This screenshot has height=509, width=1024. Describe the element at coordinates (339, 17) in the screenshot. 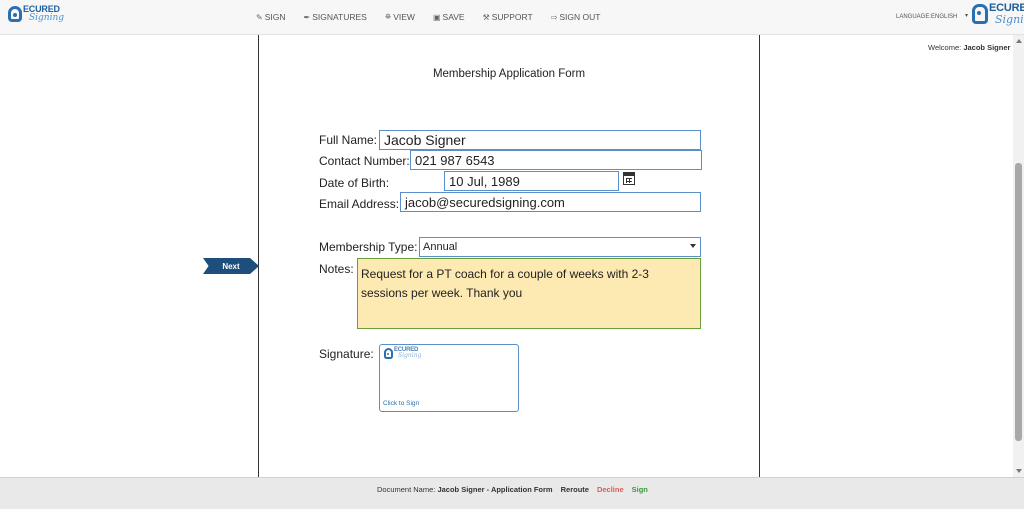

I see `nav-signatures-label: Signatures` at that location.